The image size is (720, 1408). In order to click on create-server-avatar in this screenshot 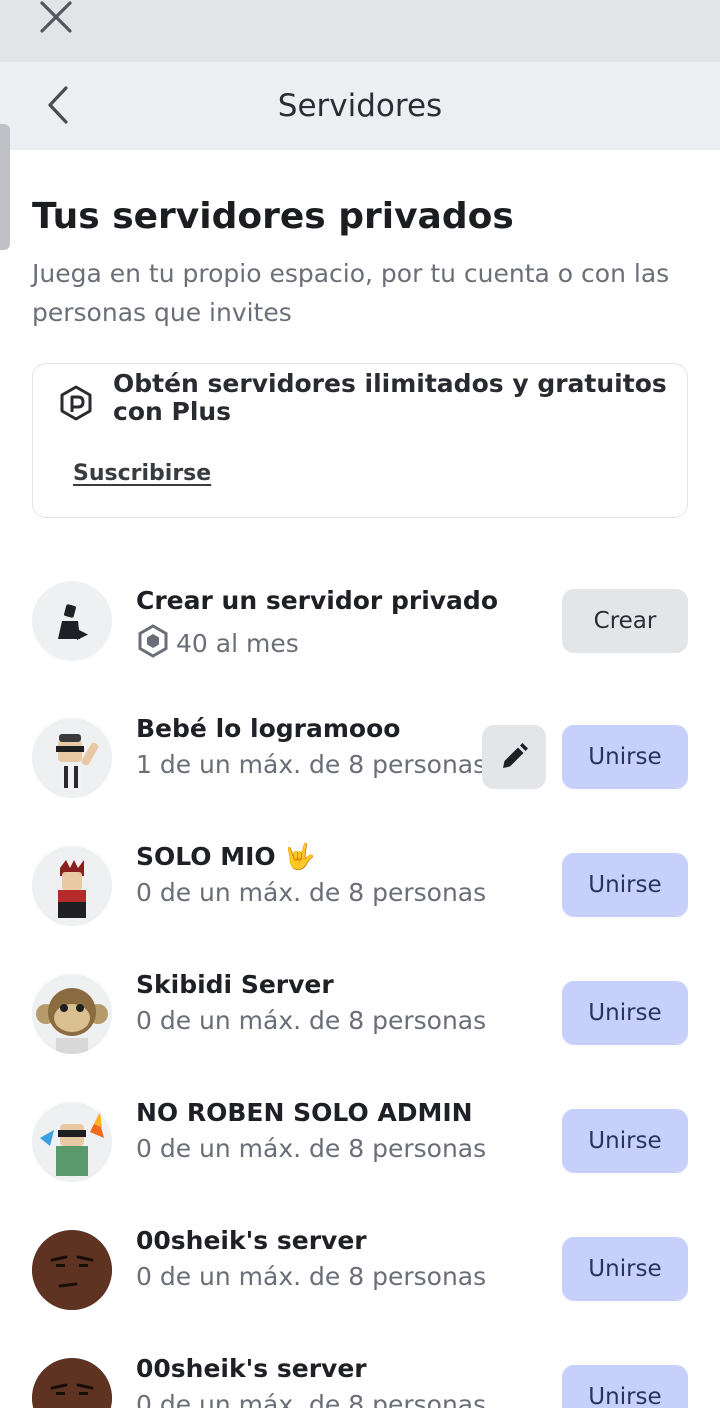, I will do `click(72, 621)`.